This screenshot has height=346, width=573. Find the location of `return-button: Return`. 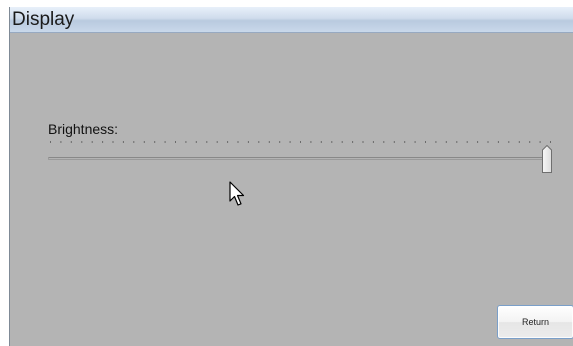

return-button: Return is located at coordinates (535, 322).